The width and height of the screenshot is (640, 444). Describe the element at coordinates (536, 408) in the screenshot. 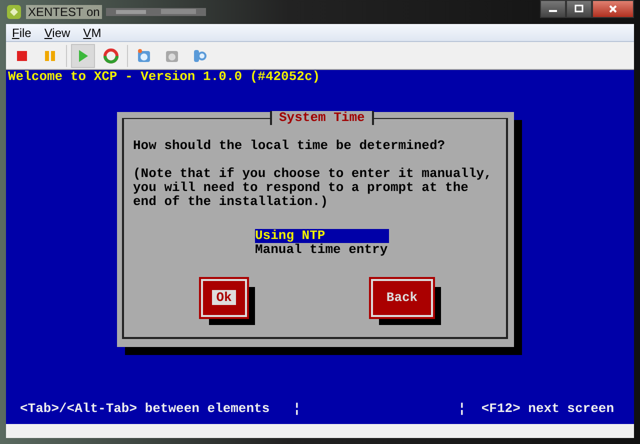

I see `status-hint: ¦ <F12> next screen` at that location.